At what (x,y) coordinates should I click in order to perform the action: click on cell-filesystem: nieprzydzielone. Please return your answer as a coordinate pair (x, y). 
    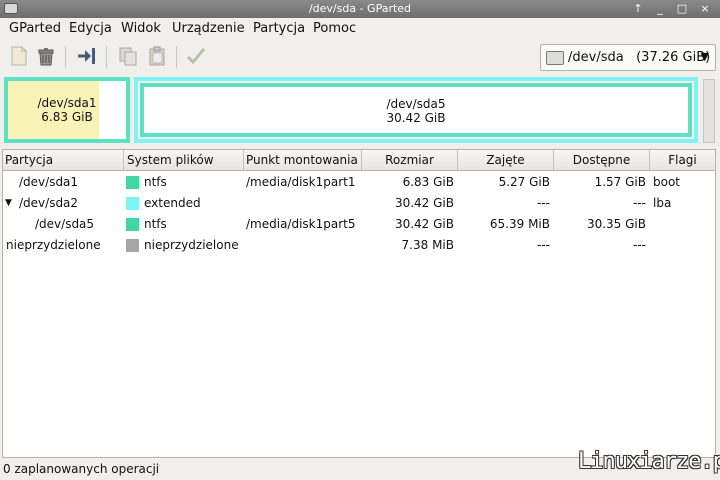
    Looking at the image, I should click on (191, 245).